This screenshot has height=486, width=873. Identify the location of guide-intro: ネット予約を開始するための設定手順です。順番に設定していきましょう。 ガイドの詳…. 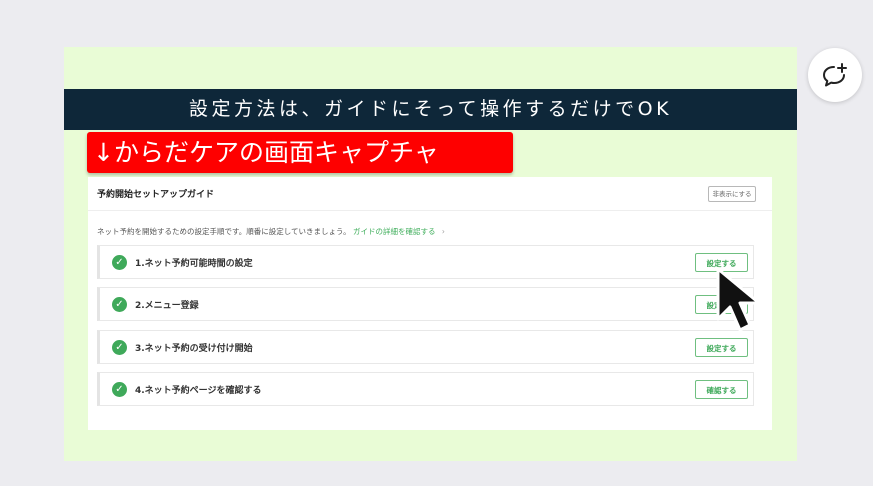
(271, 231).